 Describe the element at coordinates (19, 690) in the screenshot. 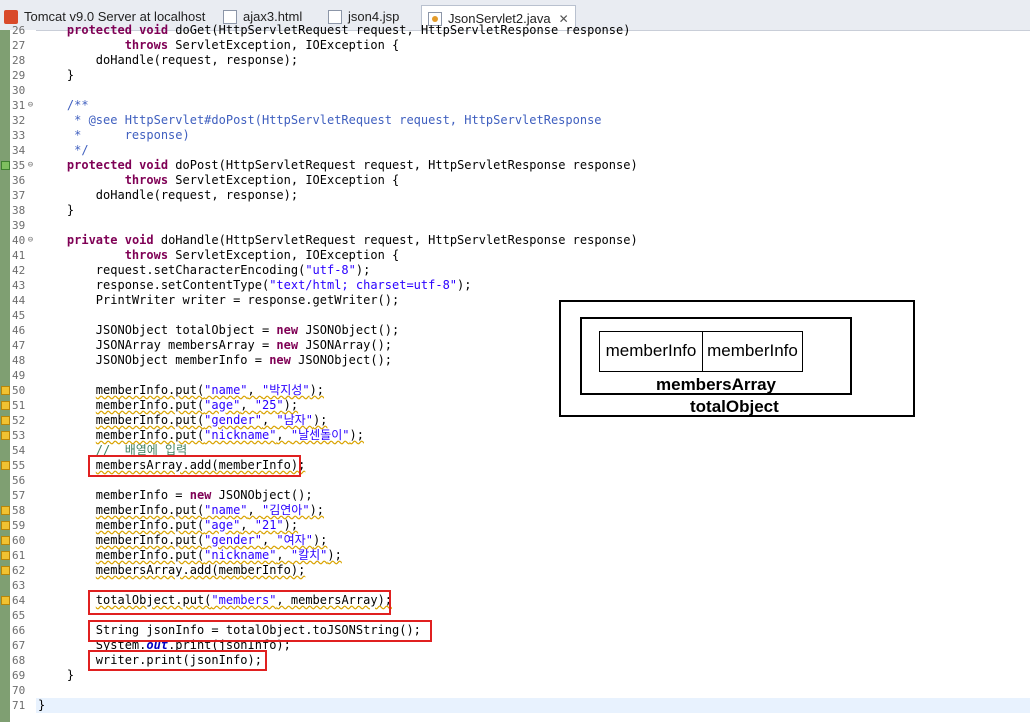

I see `line-number: 70` at that location.